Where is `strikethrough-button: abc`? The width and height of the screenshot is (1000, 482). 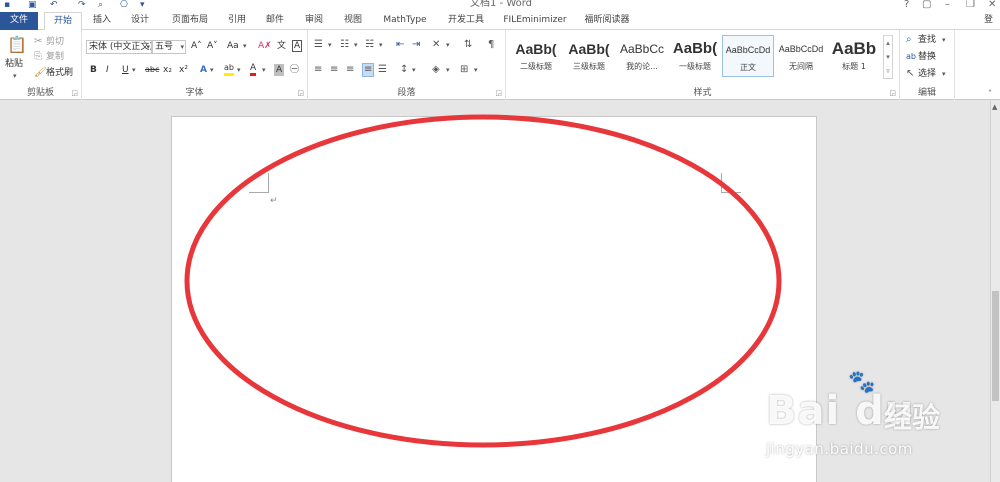 strikethrough-button: abc is located at coordinates (152, 70).